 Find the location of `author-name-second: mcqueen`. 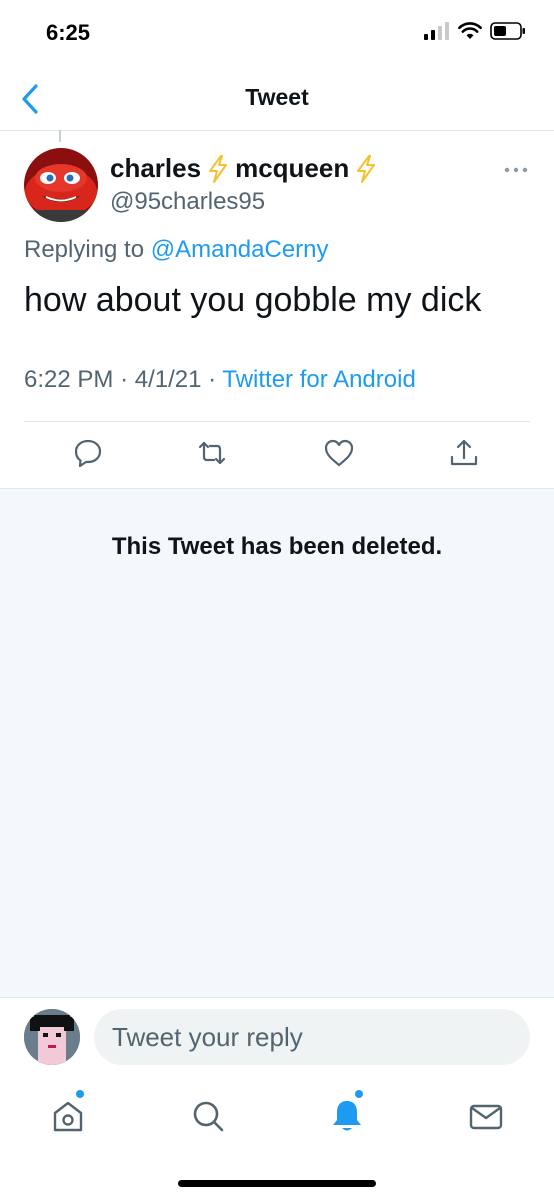

author-name-second: mcqueen is located at coordinates (292, 168).